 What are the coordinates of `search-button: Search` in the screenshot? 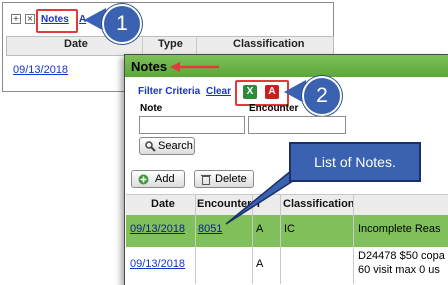 It's located at (167, 146).